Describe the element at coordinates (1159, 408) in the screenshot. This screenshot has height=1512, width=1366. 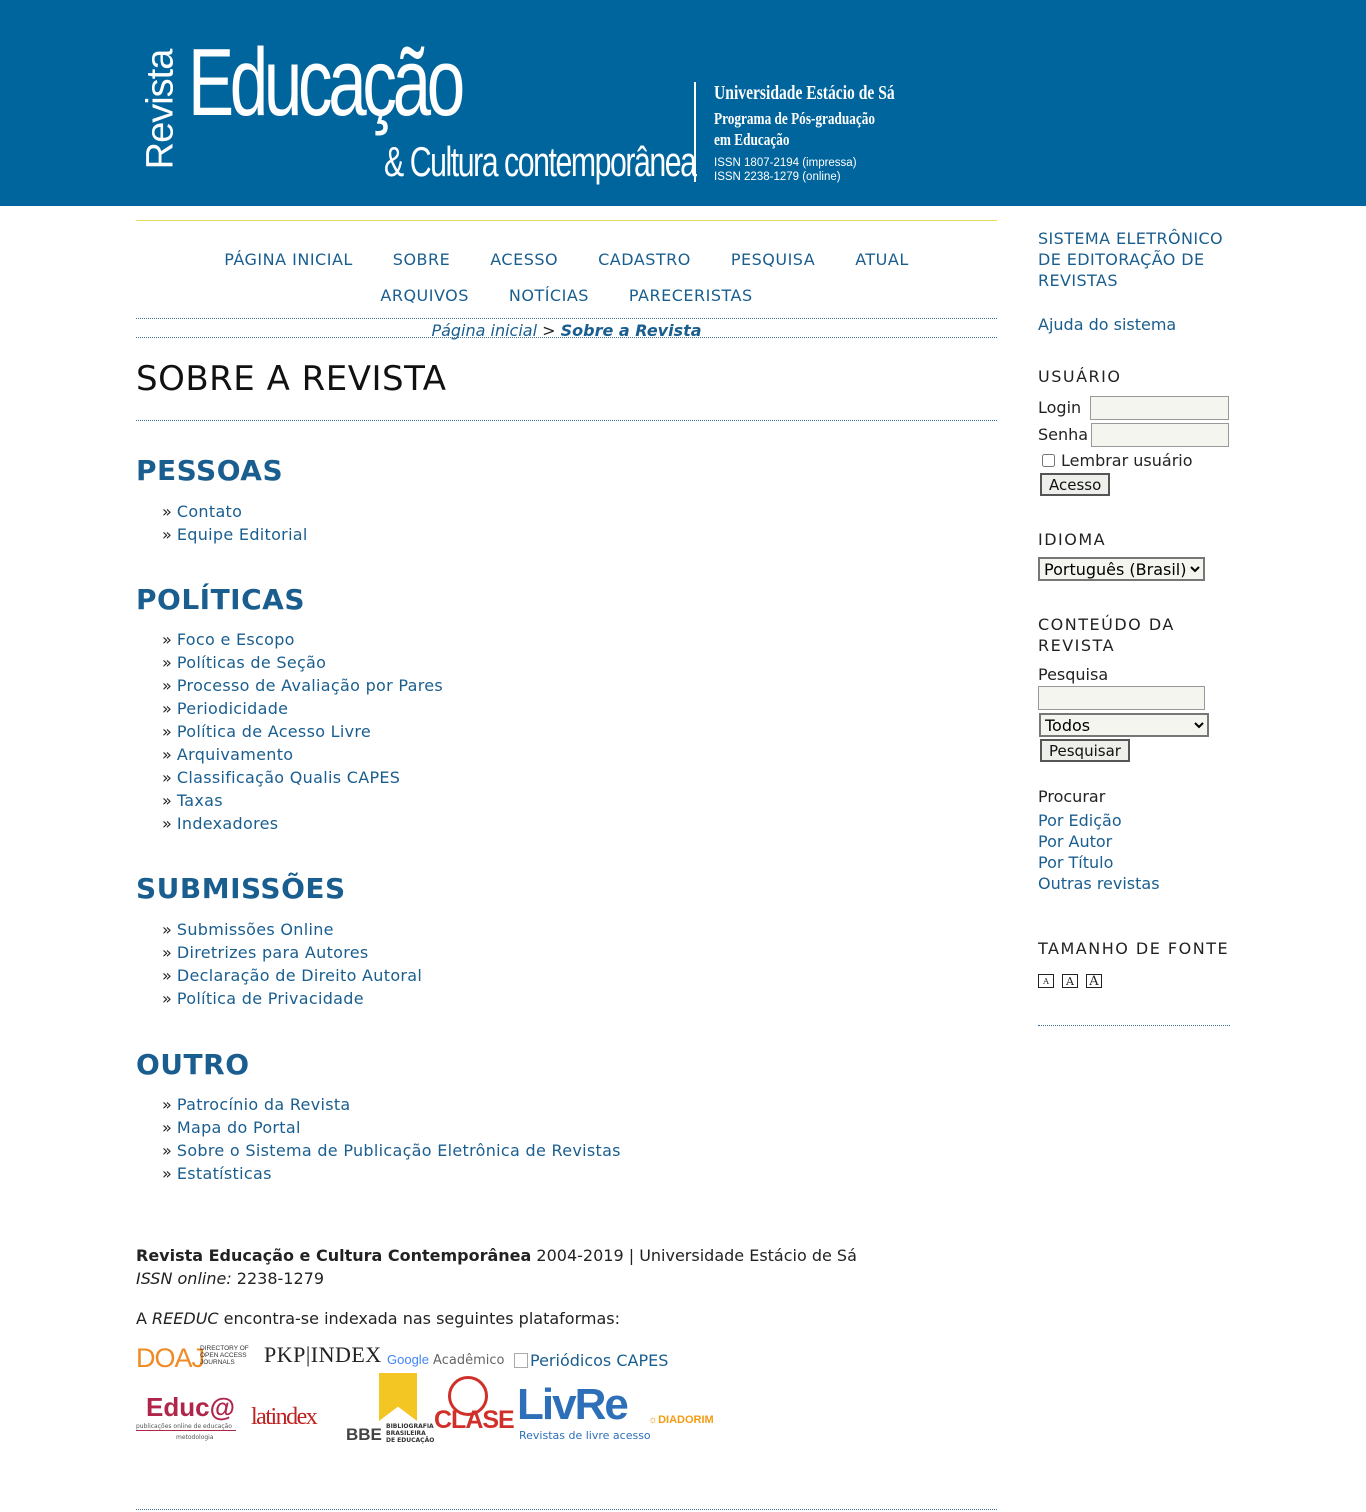
I see `login-input` at that location.